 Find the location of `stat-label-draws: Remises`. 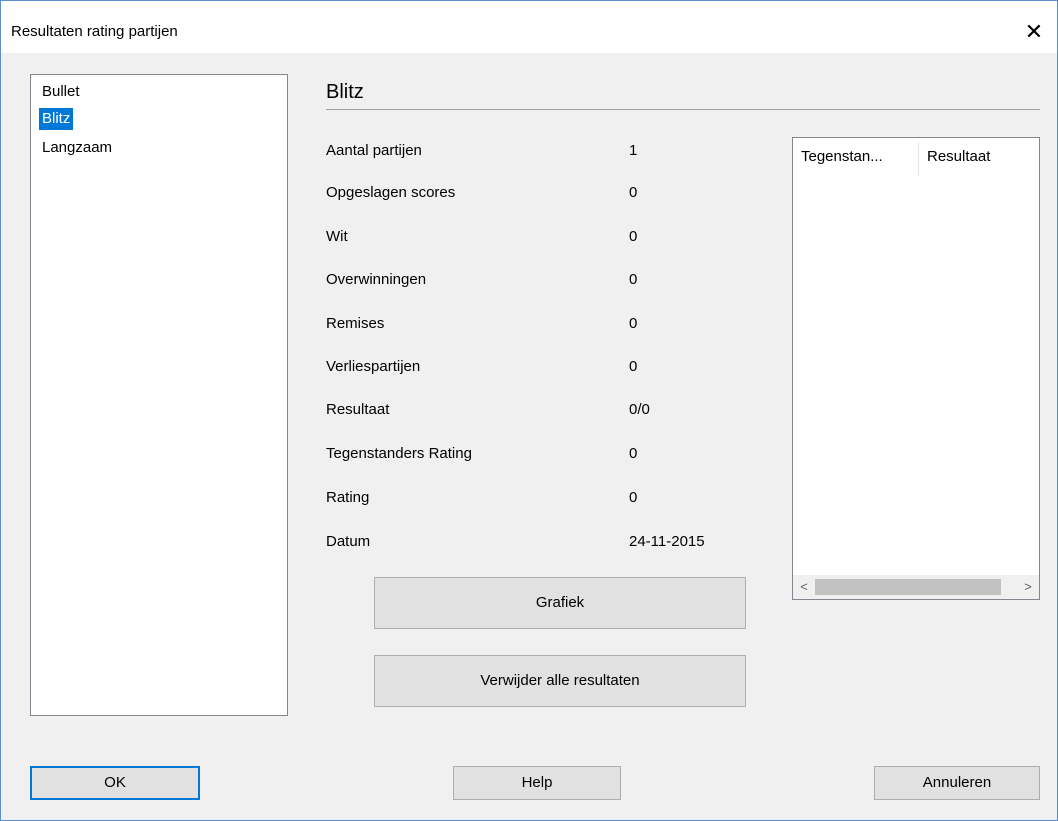

stat-label-draws: Remises is located at coordinates (355, 323).